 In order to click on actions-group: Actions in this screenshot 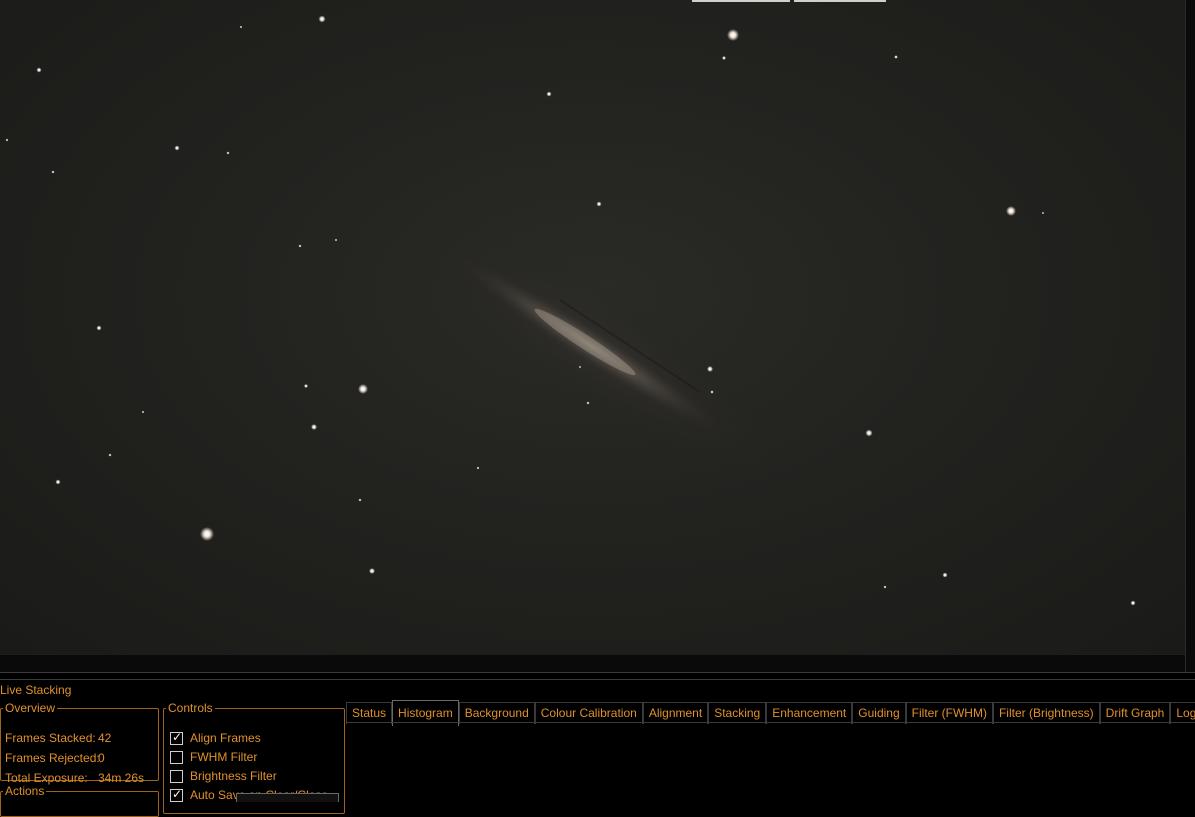, I will do `click(79, 801)`.